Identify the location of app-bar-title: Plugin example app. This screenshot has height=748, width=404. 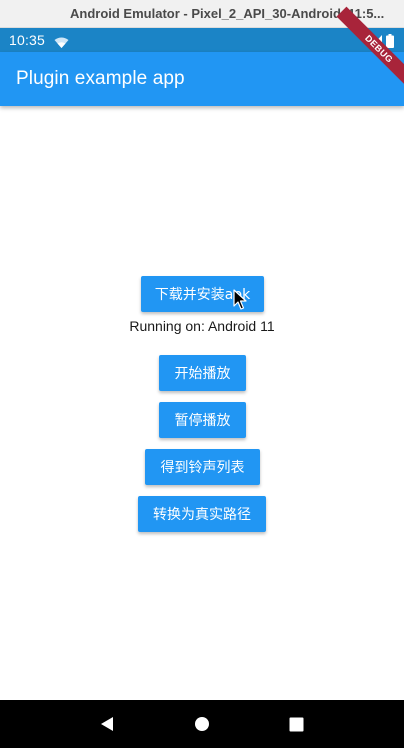
(100, 78).